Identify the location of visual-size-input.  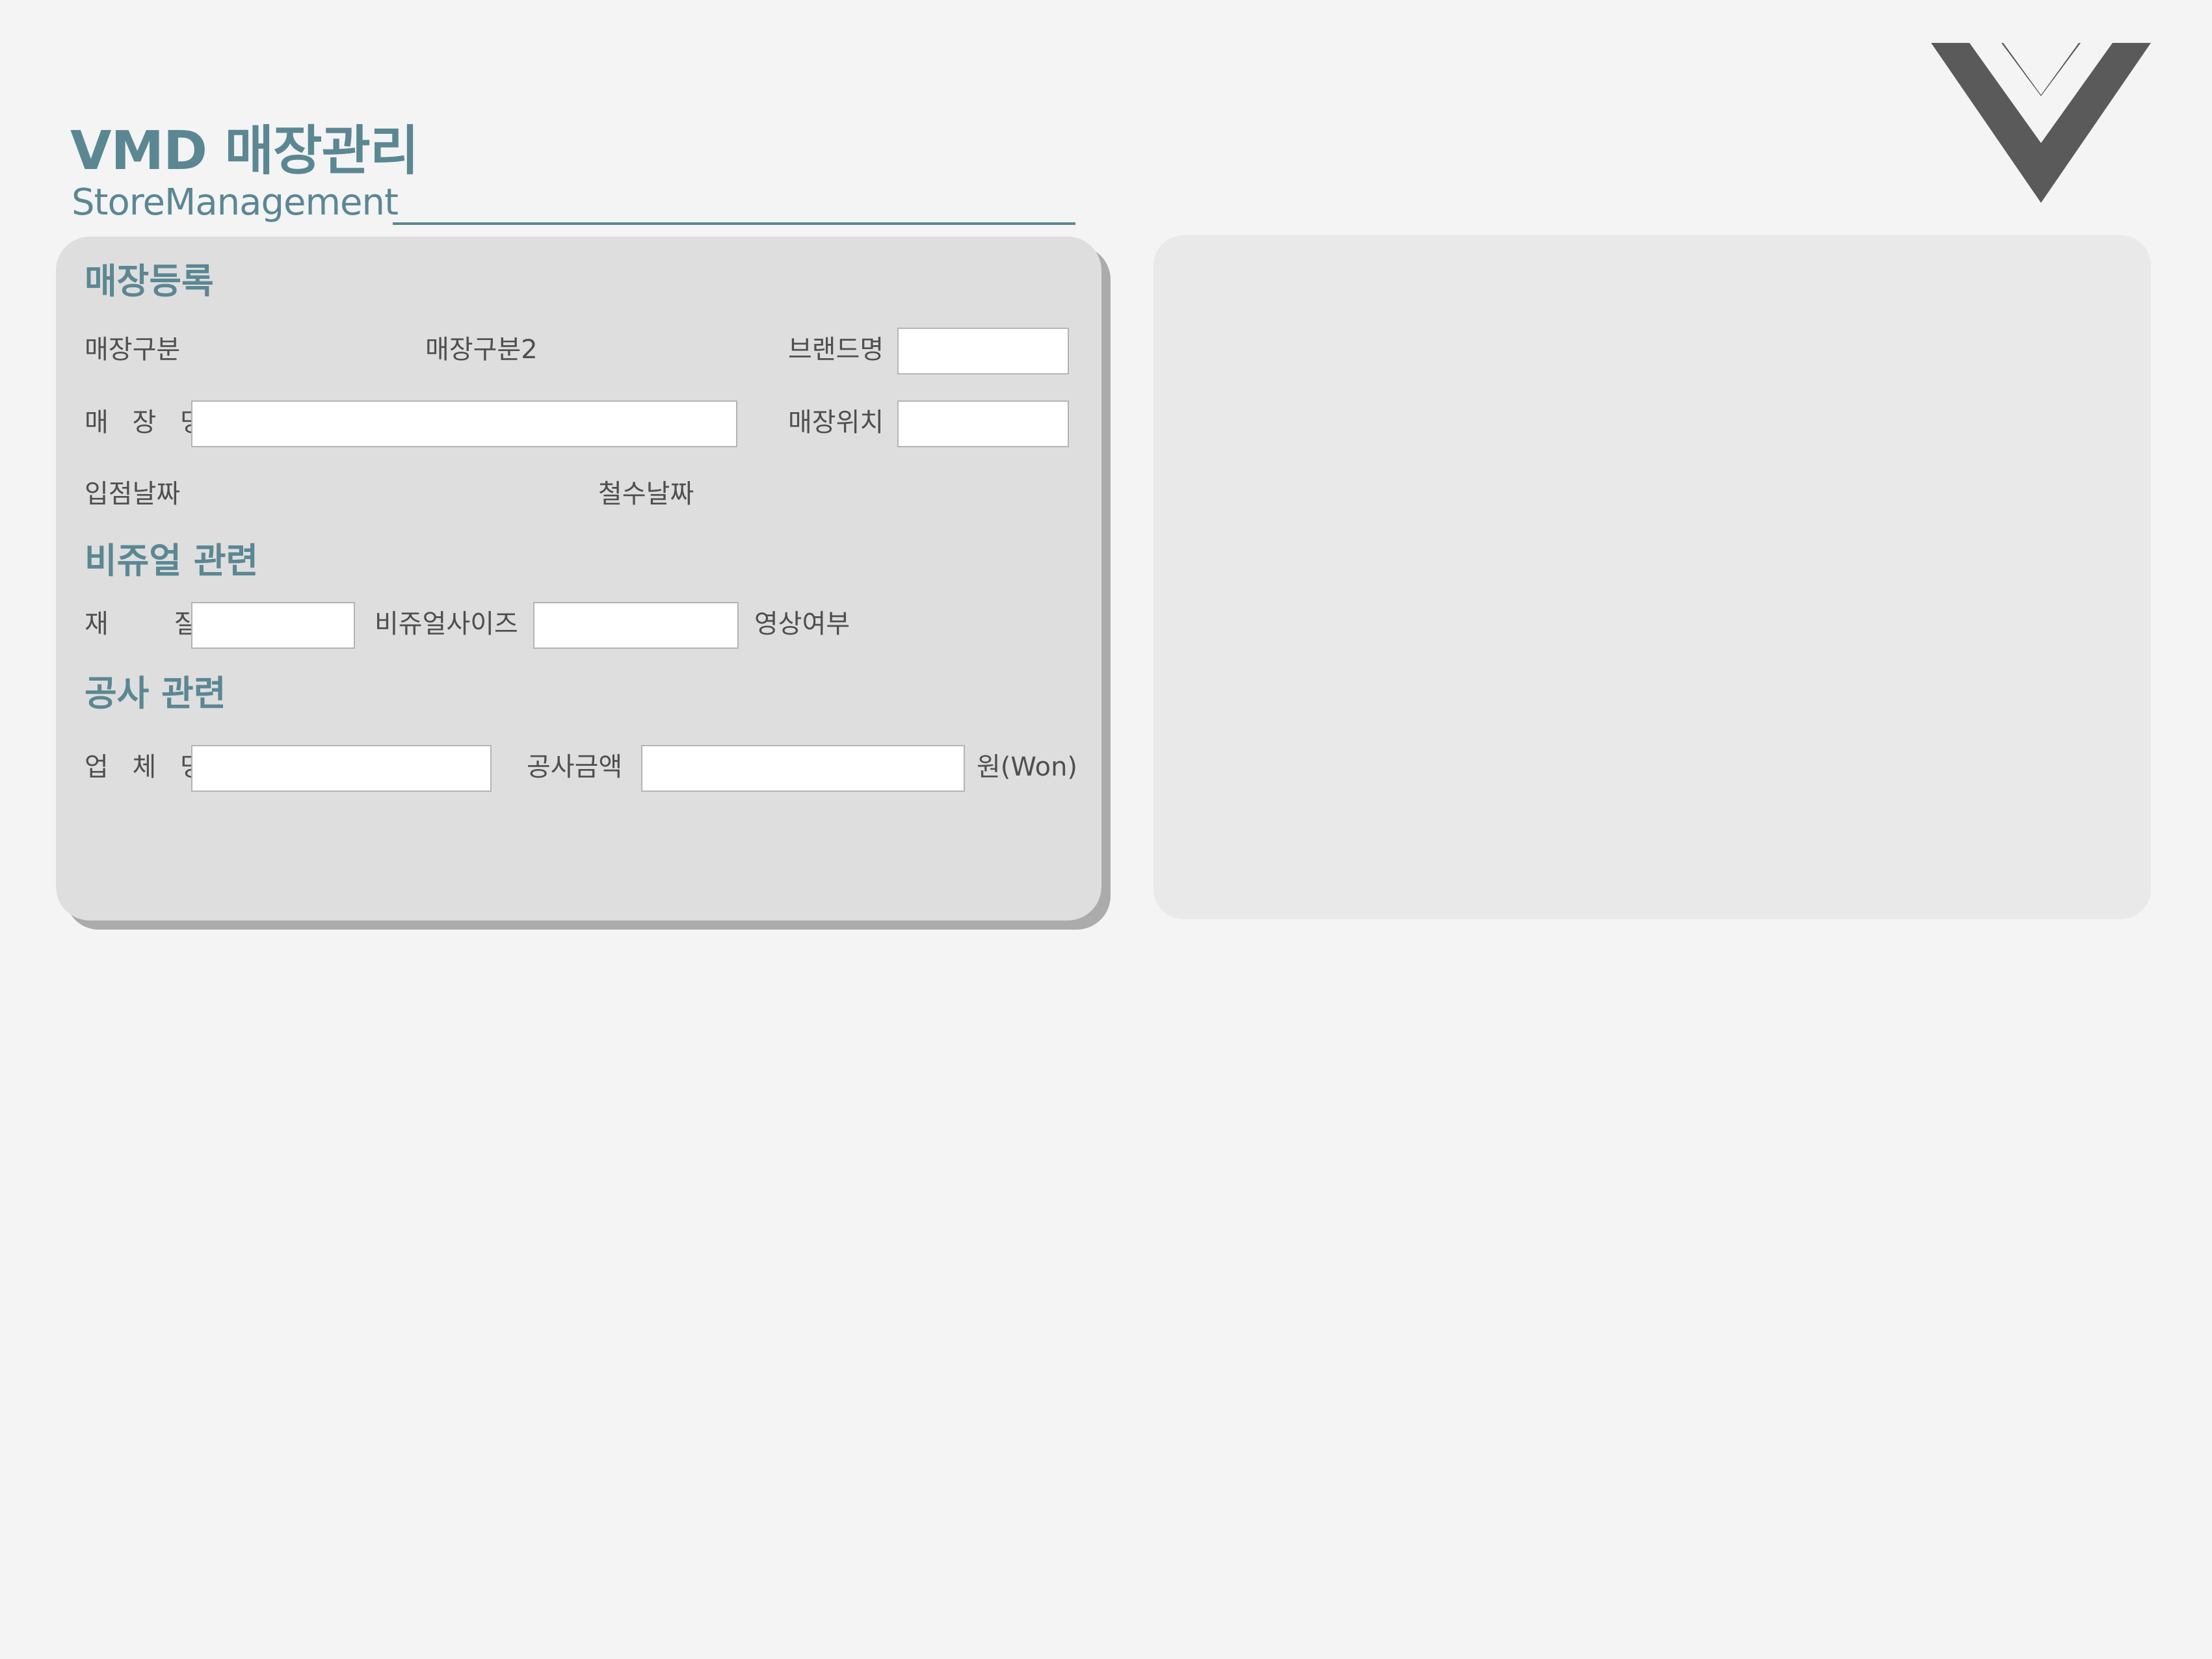
(636, 625).